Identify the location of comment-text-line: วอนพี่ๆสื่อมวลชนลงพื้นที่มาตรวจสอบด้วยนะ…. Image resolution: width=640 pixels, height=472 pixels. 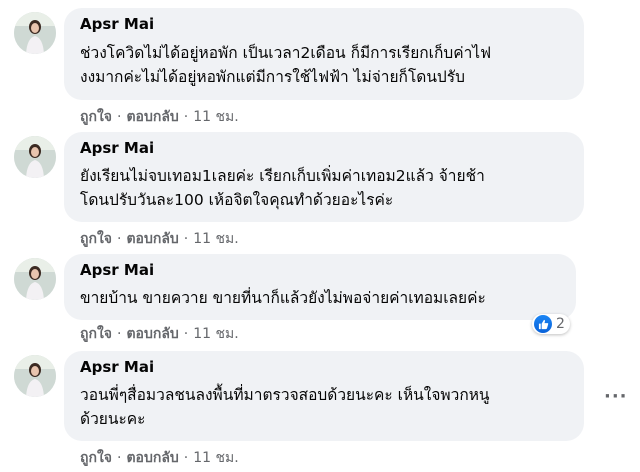
(285, 395).